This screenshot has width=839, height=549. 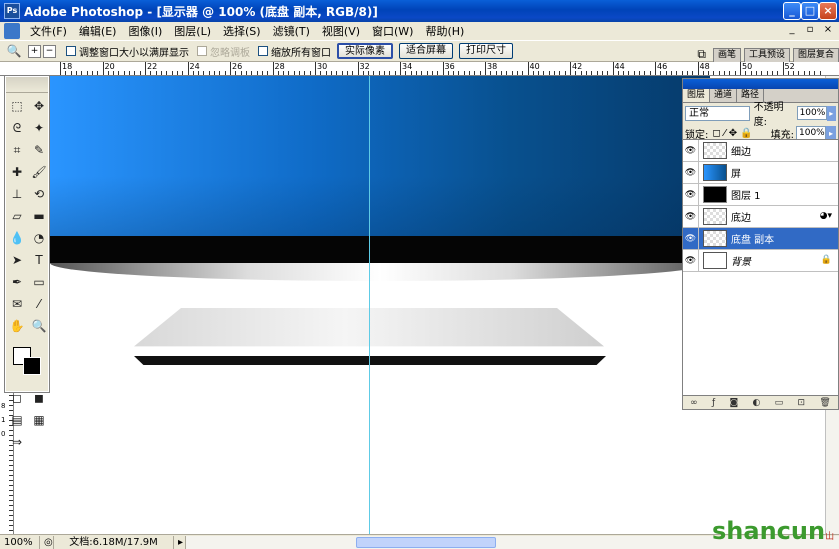 What do you see at coordinates (811, 133) in the screenshot?
I see `fill-field: 100%` at bounding box center [811, 133].